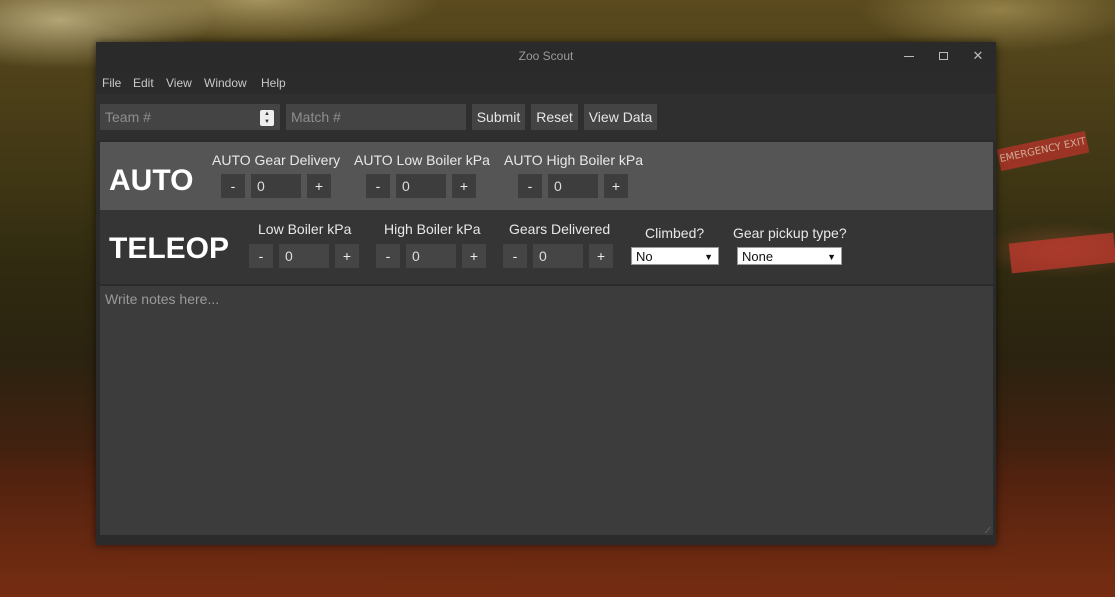 The width and height of the screenshot is (1115, 597). Describe the element at coordinates (530, 186) in the screenshot. I see `auto-high-boiler-minus-button: -` at that location.